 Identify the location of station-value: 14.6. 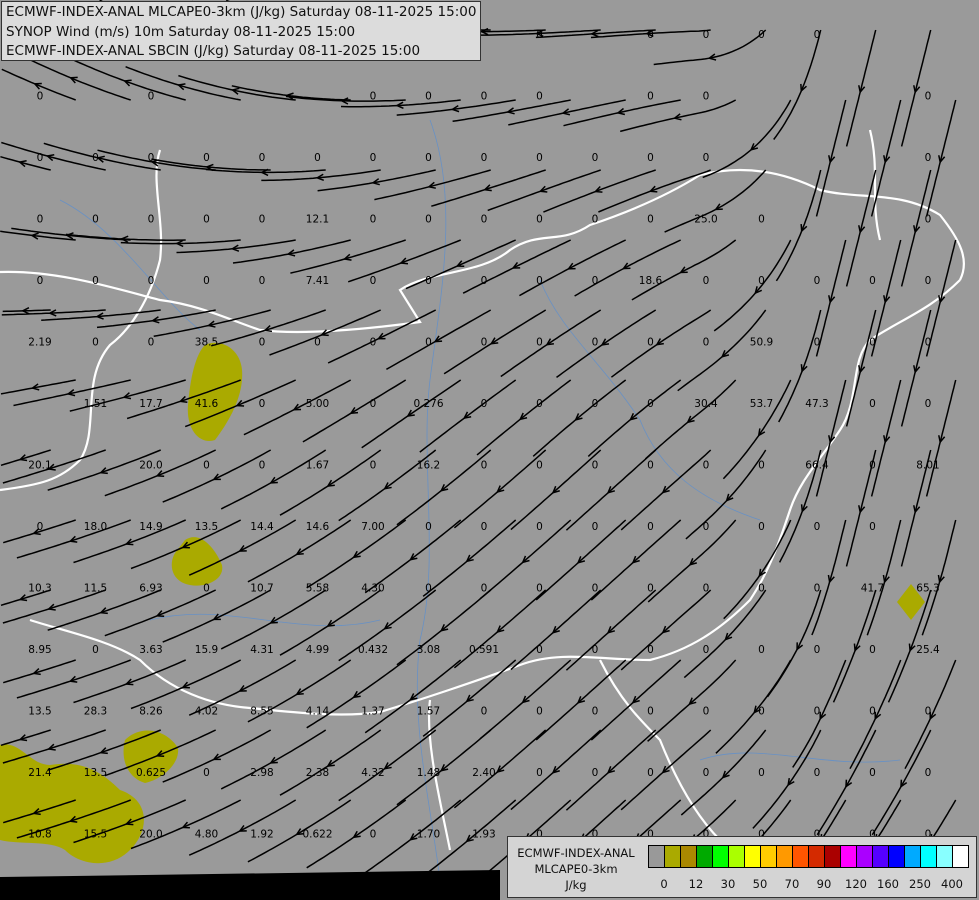
(318, 527).